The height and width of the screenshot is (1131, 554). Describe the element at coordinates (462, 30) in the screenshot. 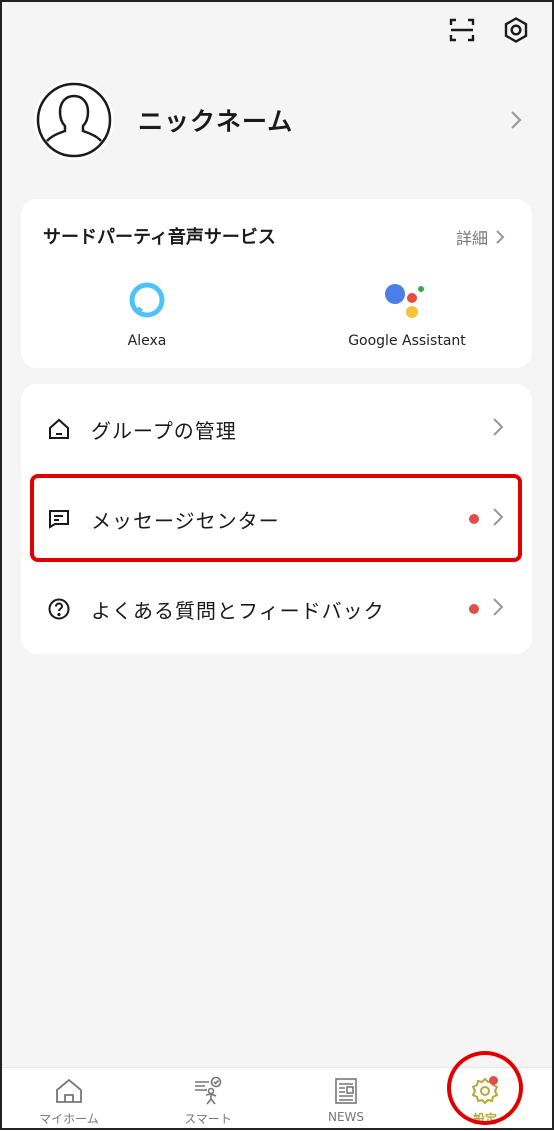

I see `scan-icon` at that location.